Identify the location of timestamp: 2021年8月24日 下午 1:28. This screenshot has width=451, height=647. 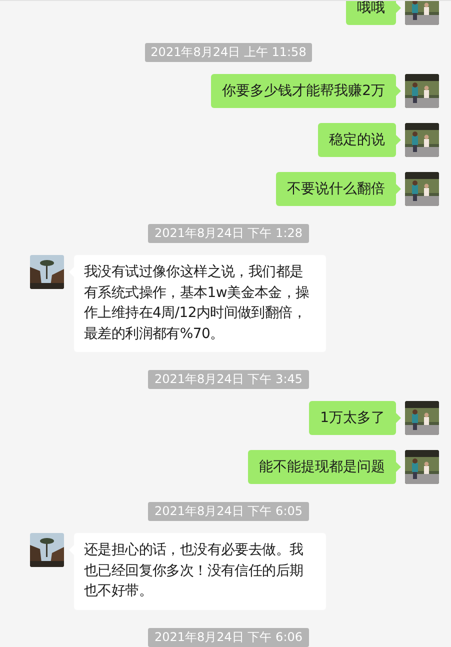
(228, 233).